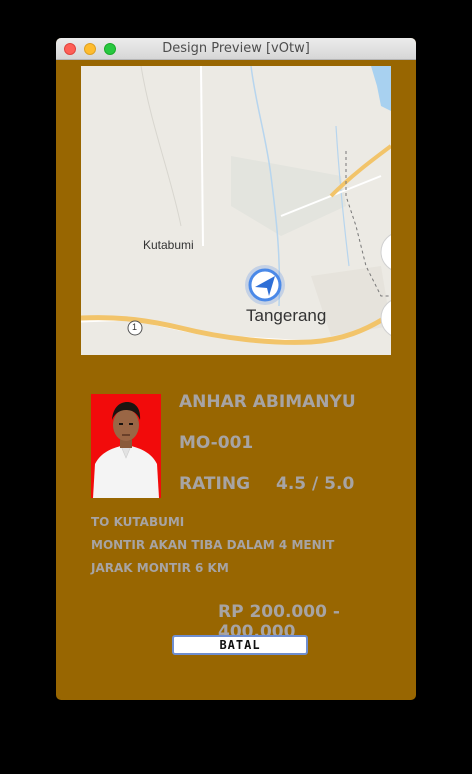 This screenshot has height=774, width=472. Describe the element at coordinates (315, 484) in the screenshot. I see `rating-value: 4.5 / 5.0` at that location.